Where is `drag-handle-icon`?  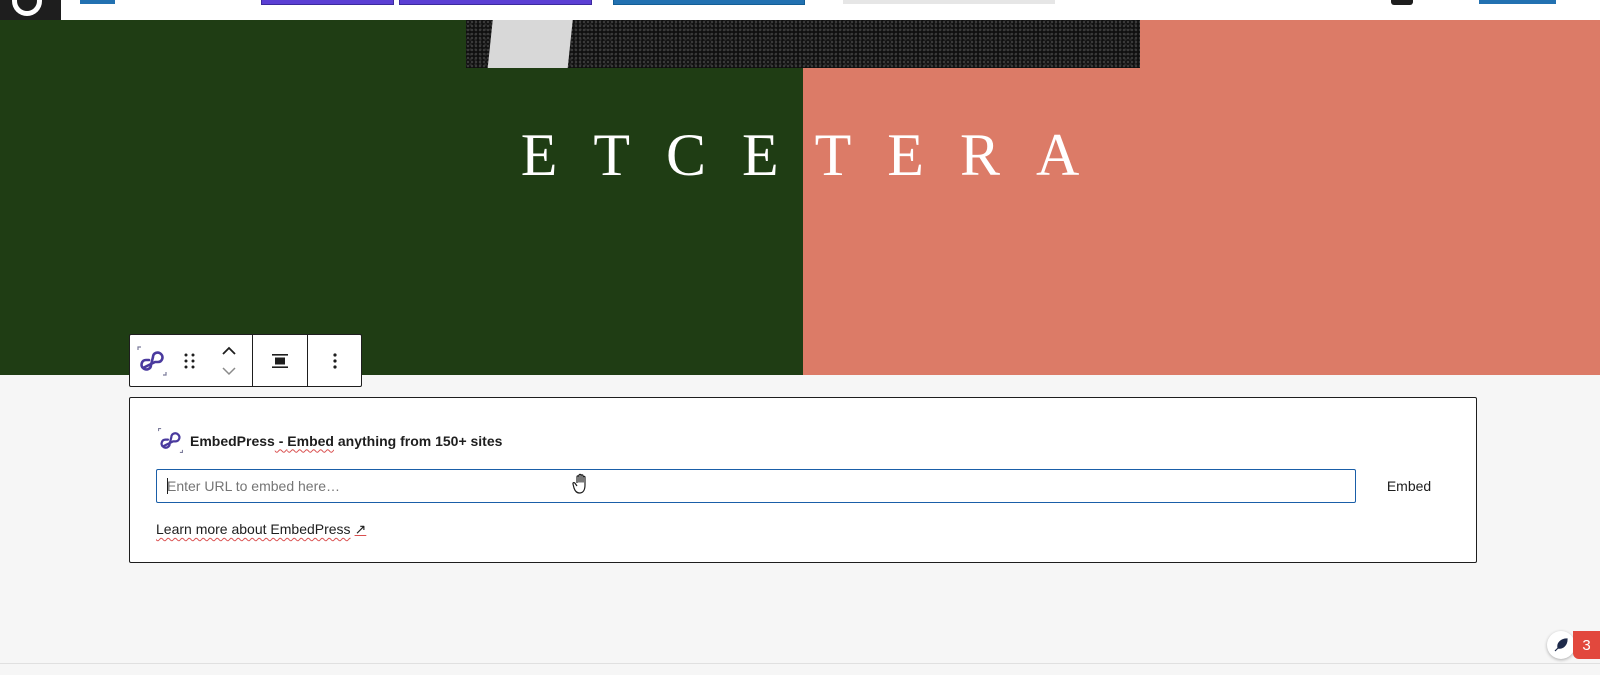 drag-handle-icon is located at coordinates (189, 360).